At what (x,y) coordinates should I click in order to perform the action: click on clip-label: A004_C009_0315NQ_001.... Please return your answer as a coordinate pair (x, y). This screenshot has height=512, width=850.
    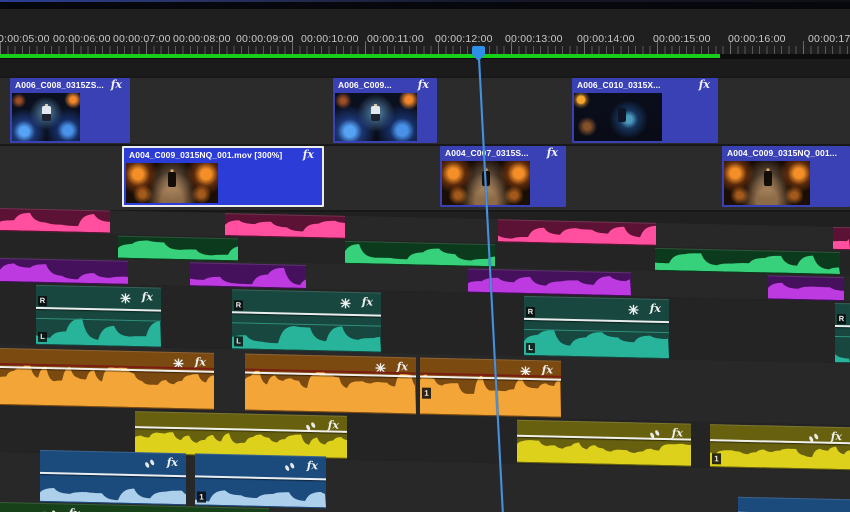
    Looking at the image, I should click on (782, 153).